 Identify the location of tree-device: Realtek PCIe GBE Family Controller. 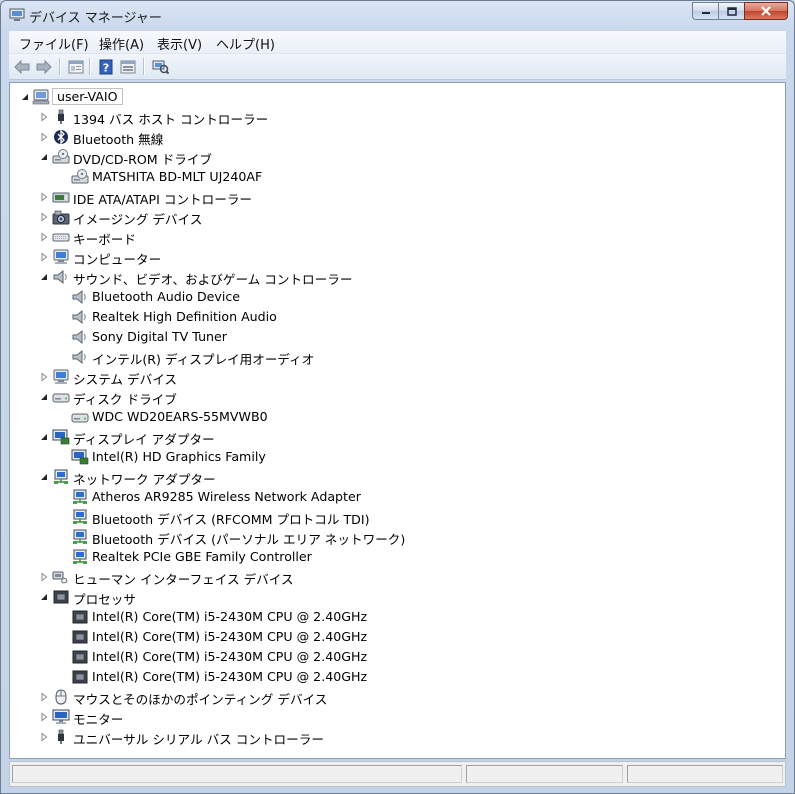
(397, 557).